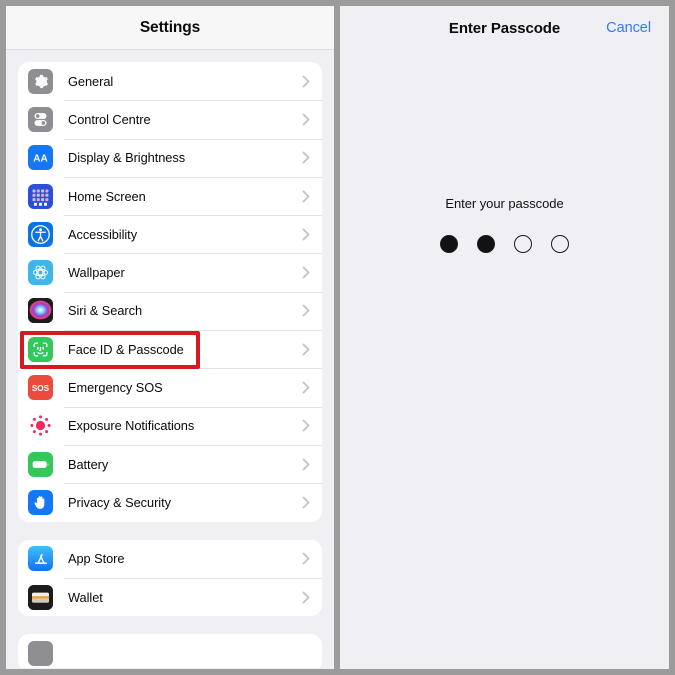 This screenshot has width=675, height=675. What do you see at coordinates (115, 388) in the screenshot?
I see `sidebar-item-label: Emergency SOS` at bounding box center [115, 388].